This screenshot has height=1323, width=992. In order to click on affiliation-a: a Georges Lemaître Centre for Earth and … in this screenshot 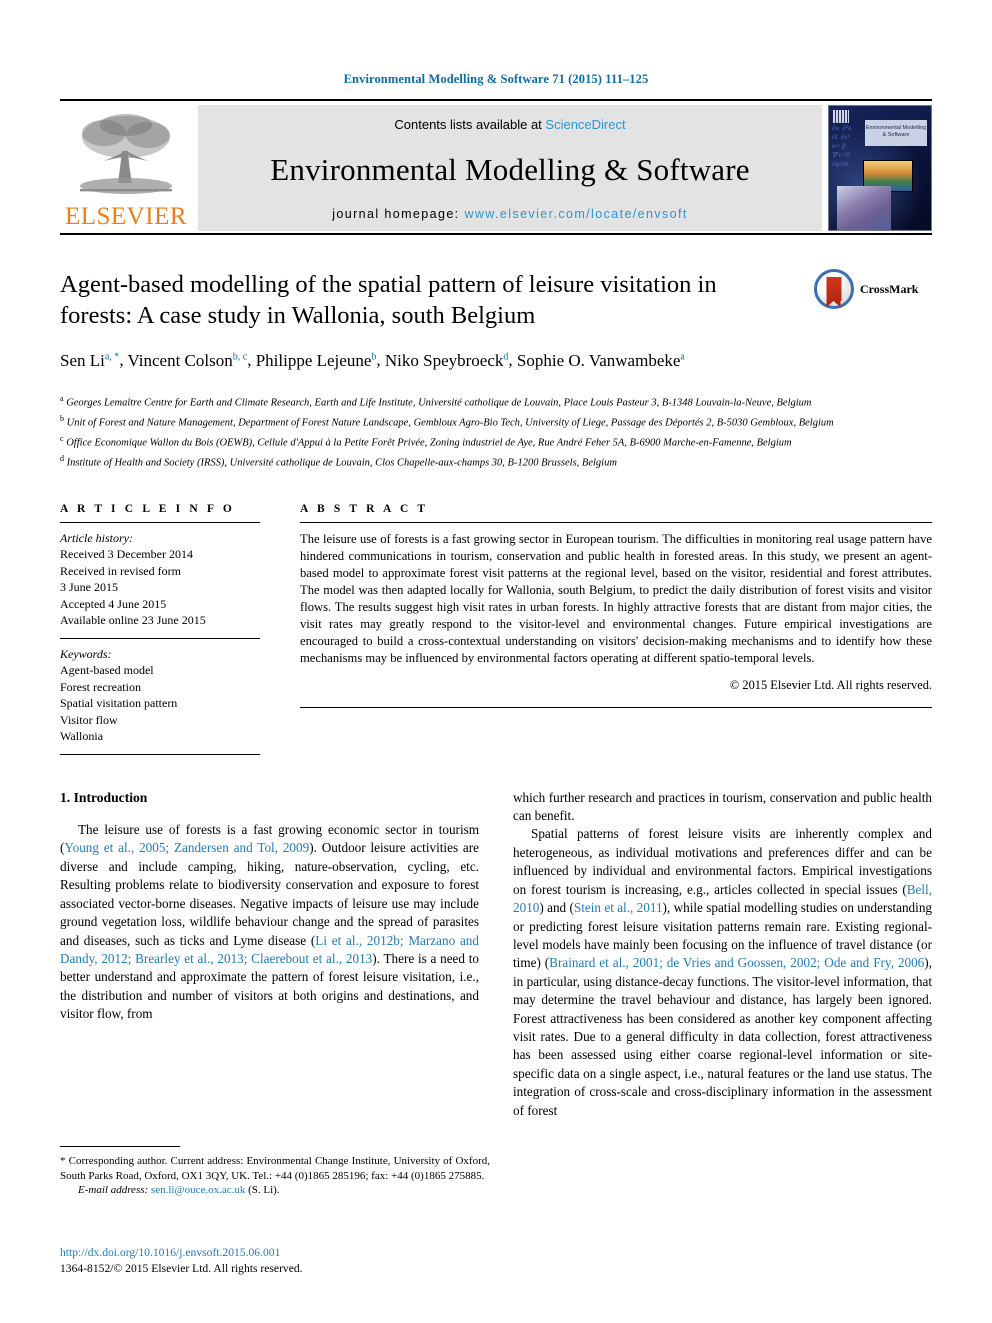, I will do `click(496, 401)`.